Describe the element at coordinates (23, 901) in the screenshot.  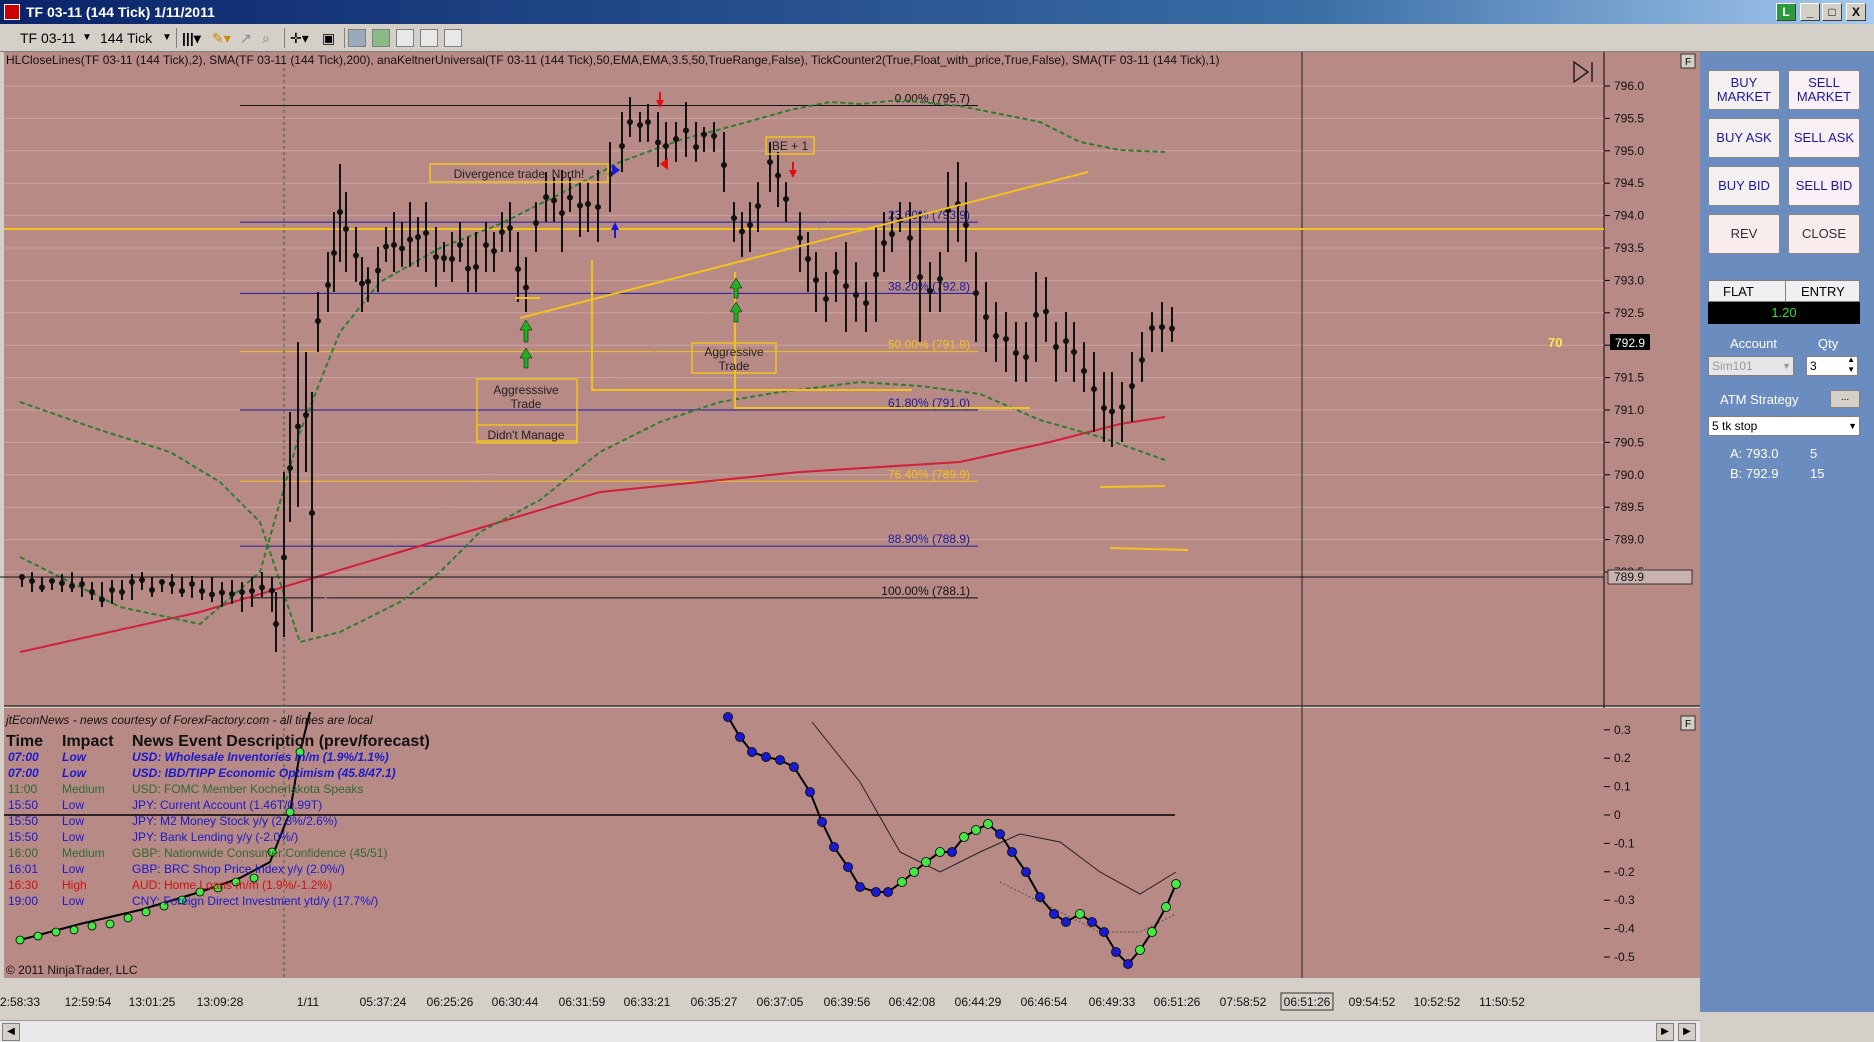
I see `news-time: 19:00` at that location.